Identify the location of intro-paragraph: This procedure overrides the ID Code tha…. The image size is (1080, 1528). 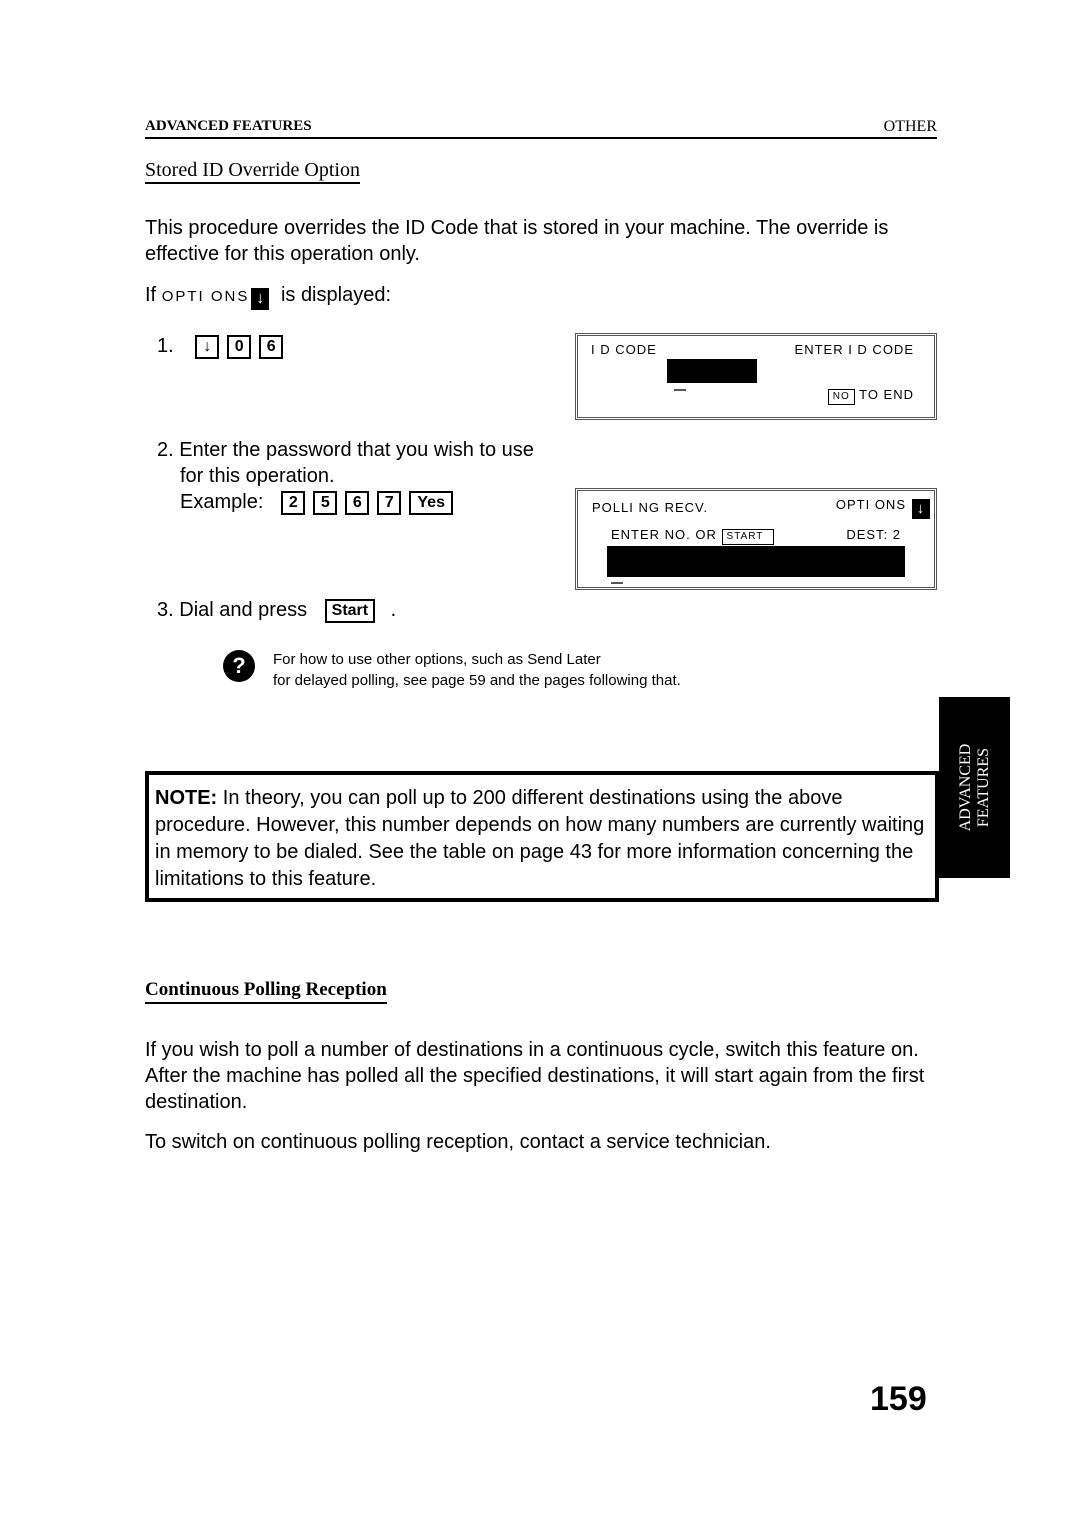
(517, 241).